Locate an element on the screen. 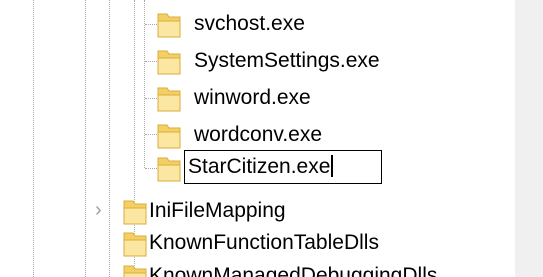 The height and width of the screenshot is (277, 543). chevron-right-icon: › is located at coordinates (98, 210).